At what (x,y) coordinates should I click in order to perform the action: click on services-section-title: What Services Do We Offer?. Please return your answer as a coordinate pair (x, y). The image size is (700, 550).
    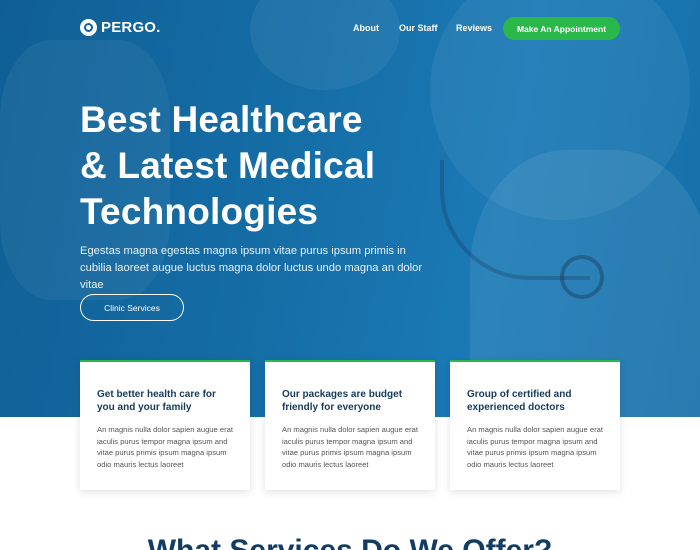
    Looking at the image, I should click on (350, 542).